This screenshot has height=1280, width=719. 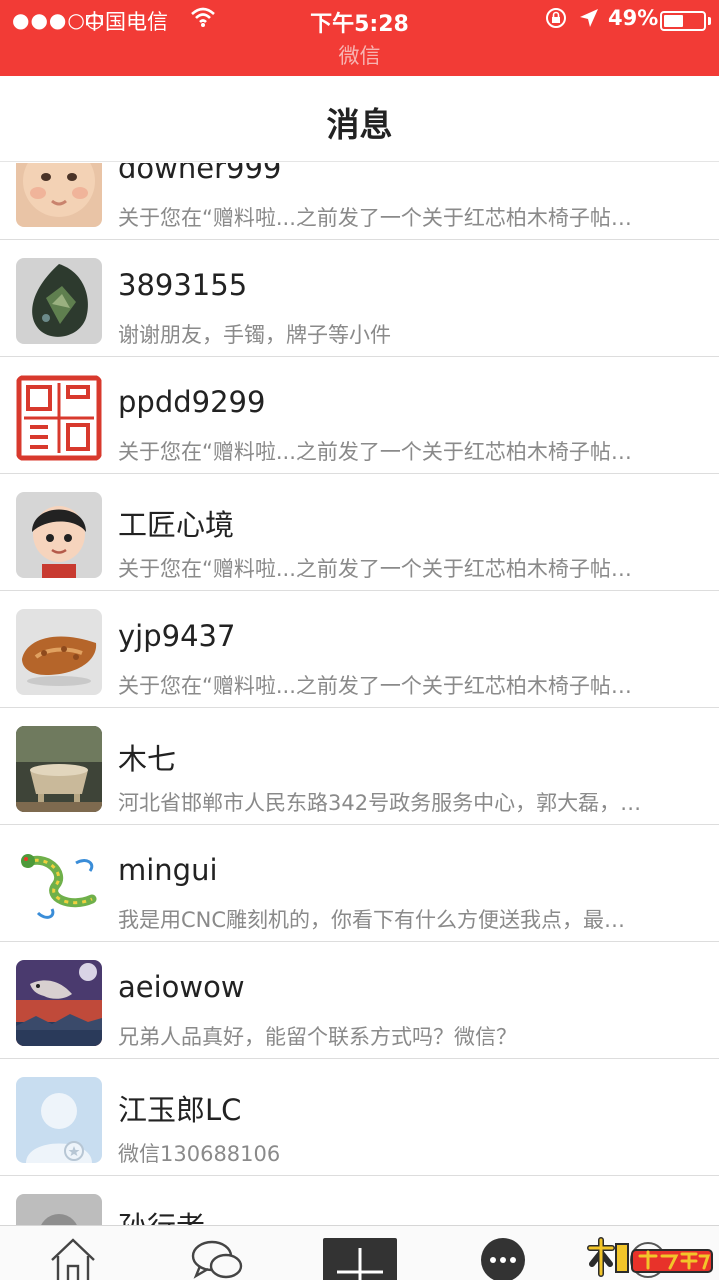 What do you see at coordinates (359, 55) in the screenshot?
I see `return-to-app-link: 微信` at bounding box center [359, 55].